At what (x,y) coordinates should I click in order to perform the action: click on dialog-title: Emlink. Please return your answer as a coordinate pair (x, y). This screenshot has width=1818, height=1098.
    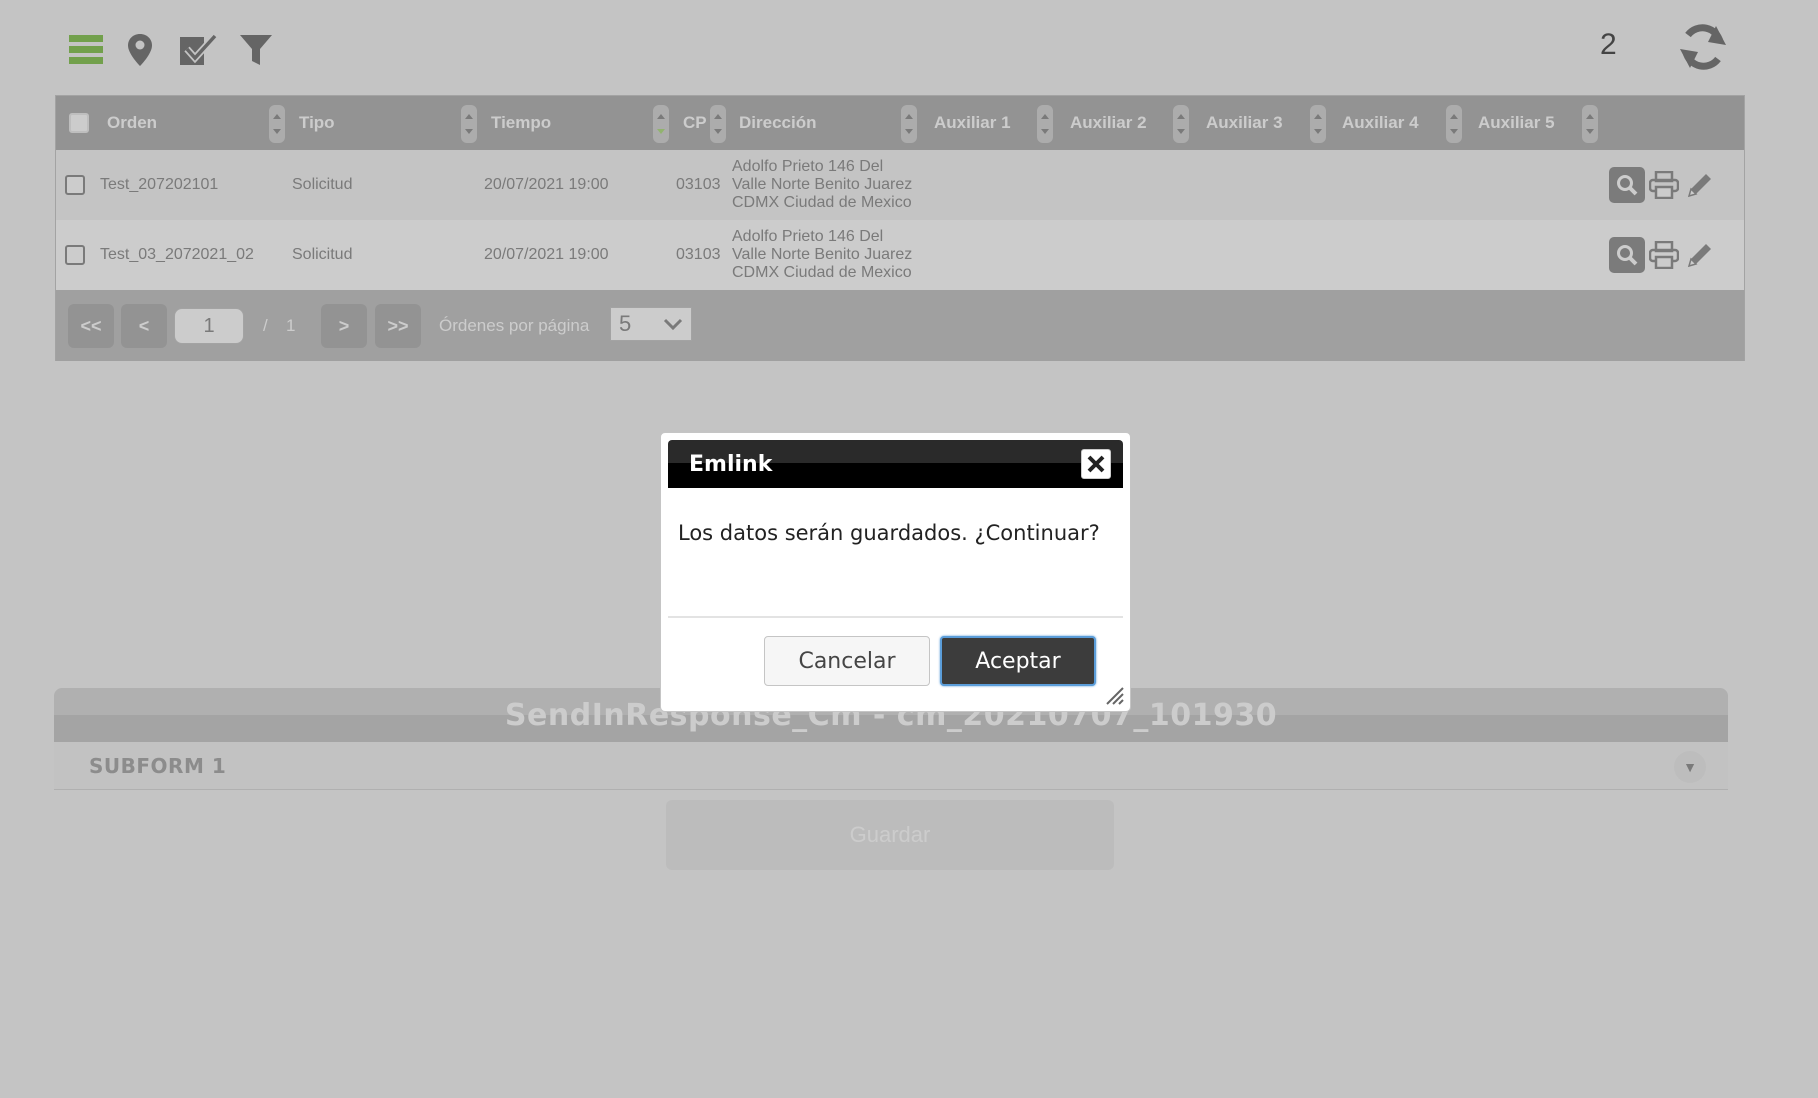
    Looking at the image, I should click on (731, 464).